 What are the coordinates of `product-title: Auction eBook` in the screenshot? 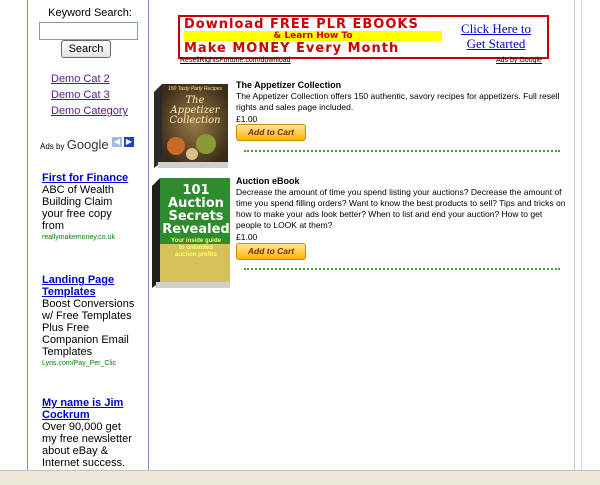 It's located at (268, 181).